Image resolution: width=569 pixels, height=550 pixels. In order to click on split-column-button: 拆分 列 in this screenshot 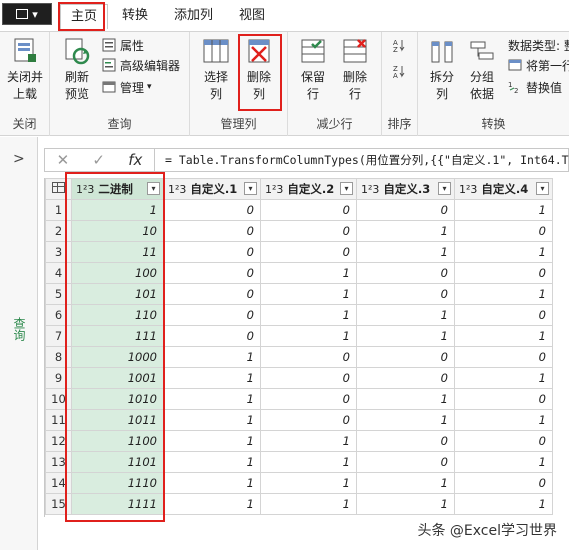, I will do `click(442, 69)`.